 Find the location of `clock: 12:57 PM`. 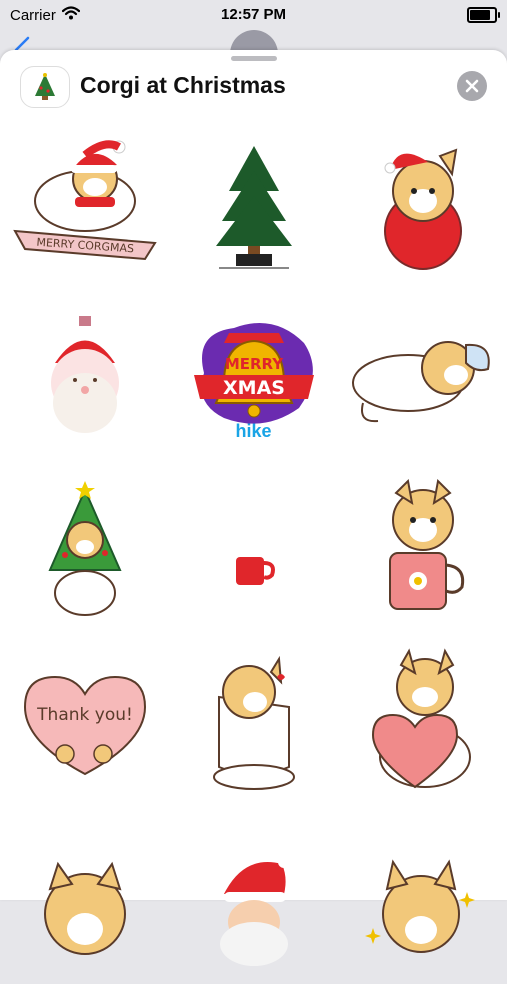

clock: 12:57 PM is located at coordinates (253, 14).